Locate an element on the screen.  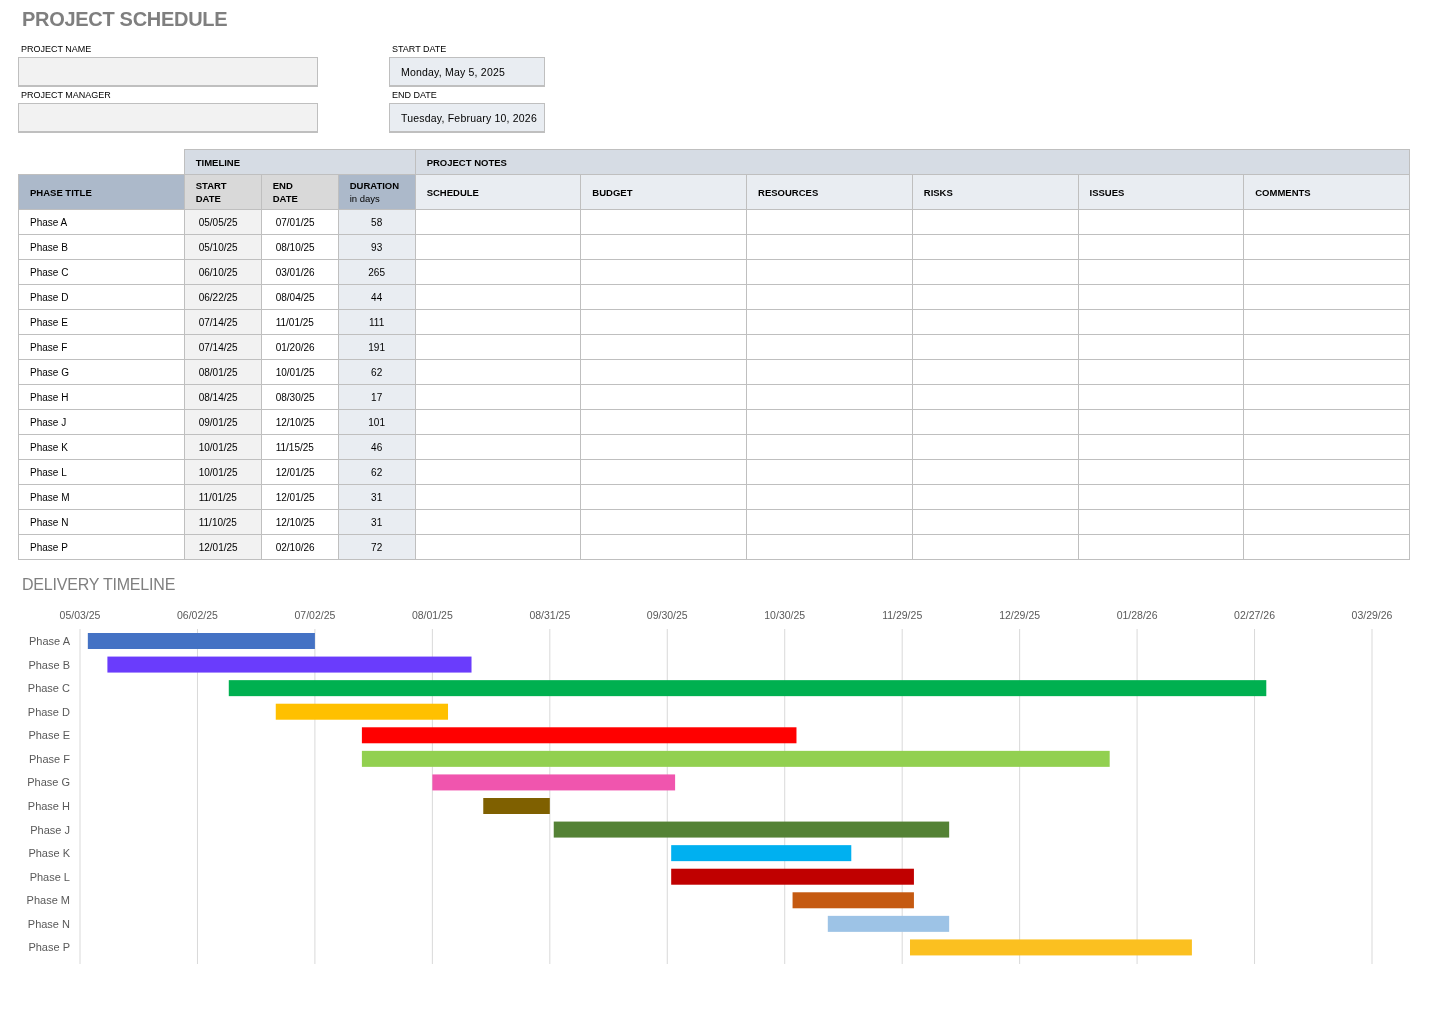
phase-cell: Phase K is located at coordinates (101, 447).